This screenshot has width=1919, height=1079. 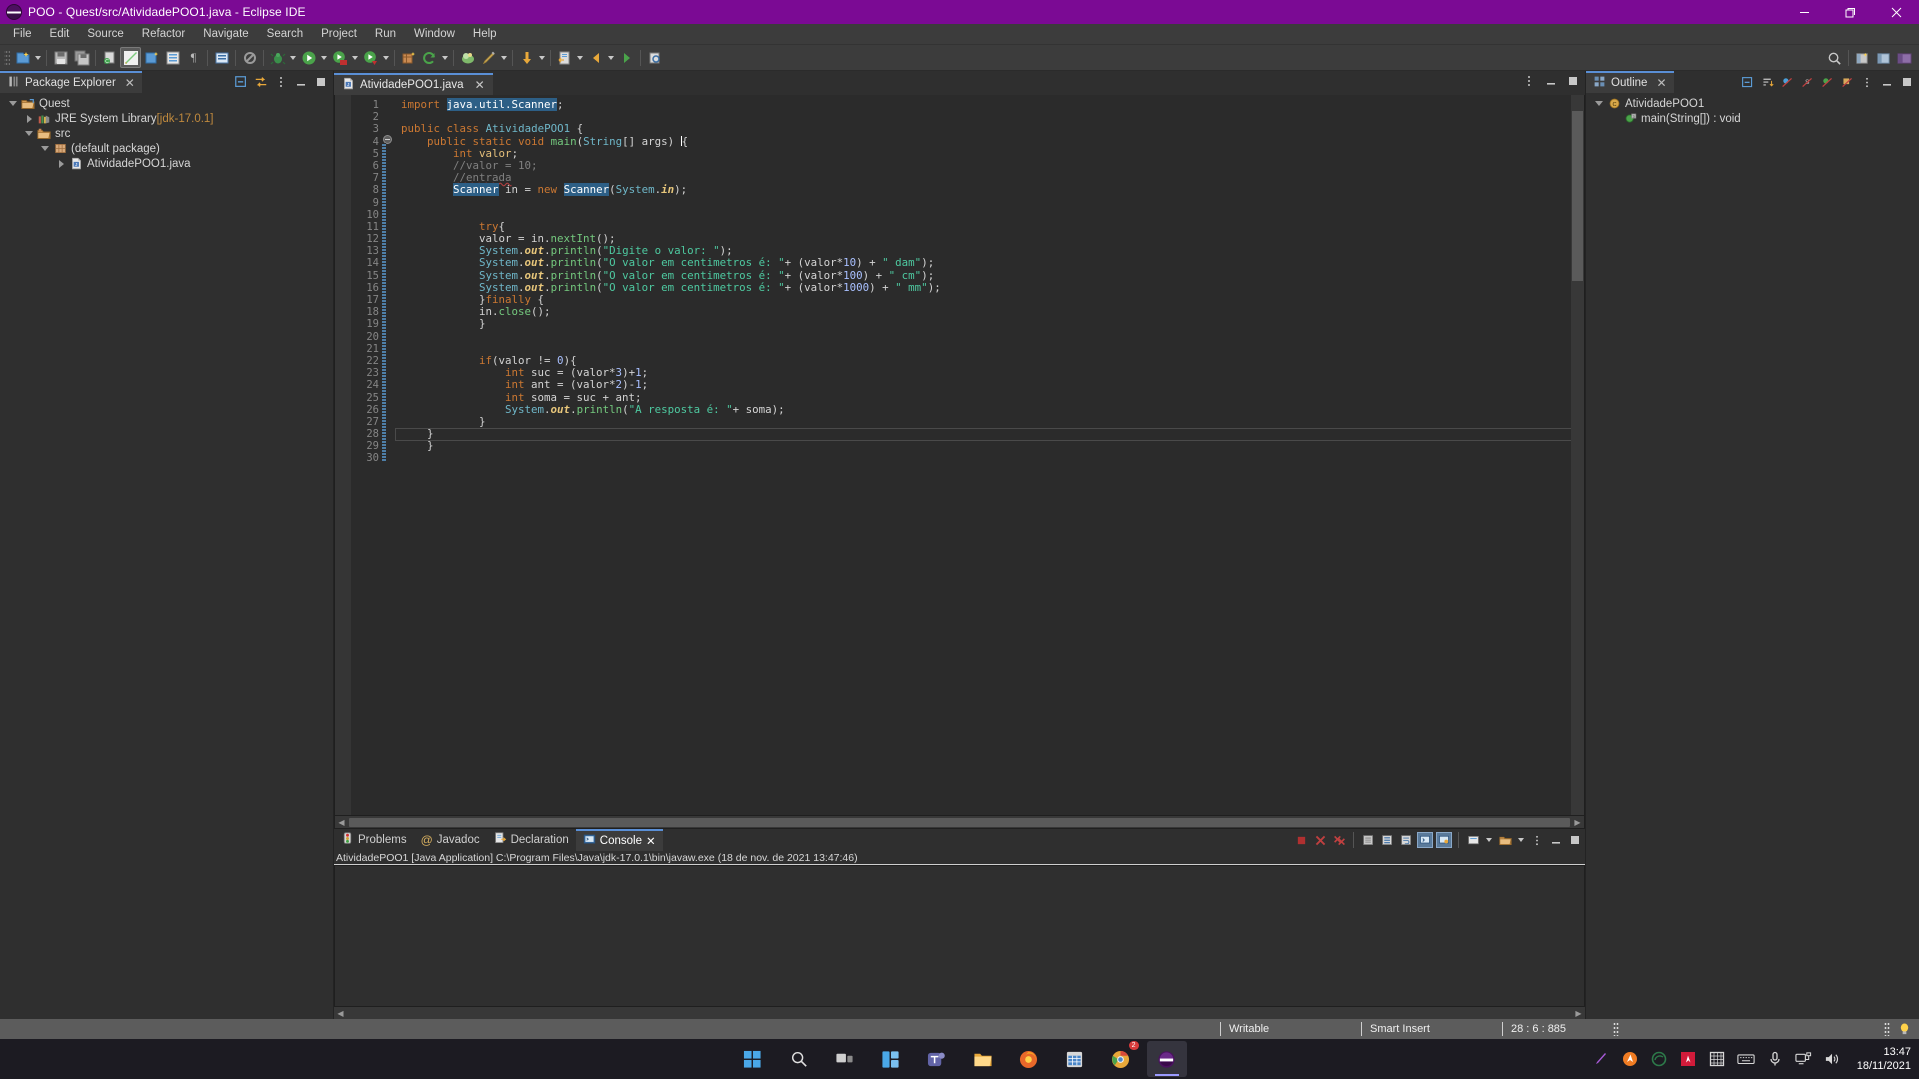 What do you see at coordinates (166, 103) in the screenshot?
I see `tree-item-project: Quest` at bounding box center [166, 103].